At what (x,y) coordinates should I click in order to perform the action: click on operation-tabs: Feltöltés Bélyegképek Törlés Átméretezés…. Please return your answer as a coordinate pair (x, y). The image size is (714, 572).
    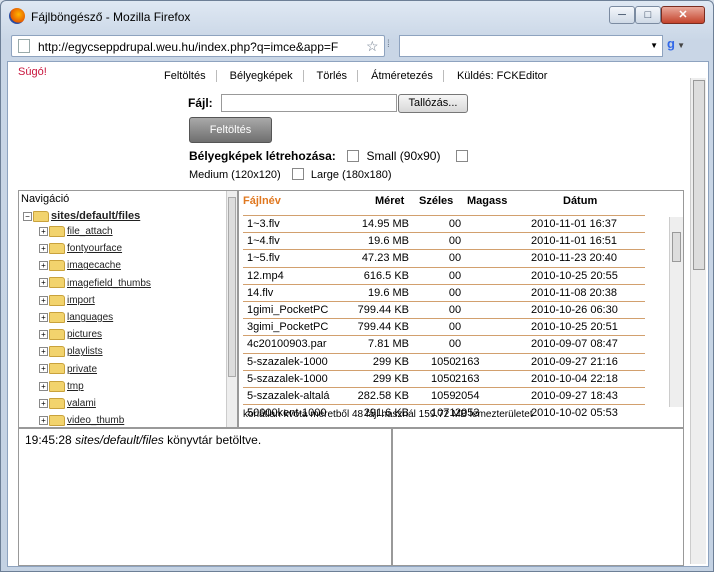
    Looking at the image, I should click on (360, 76).